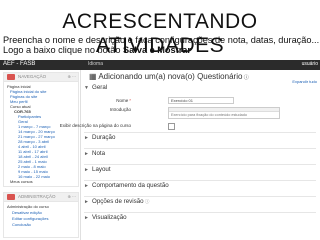 The image size is (320, 240). Describe the element at coordinates (101, 169) in the screenshot. I see `section-layout-label: Layout` at that location.